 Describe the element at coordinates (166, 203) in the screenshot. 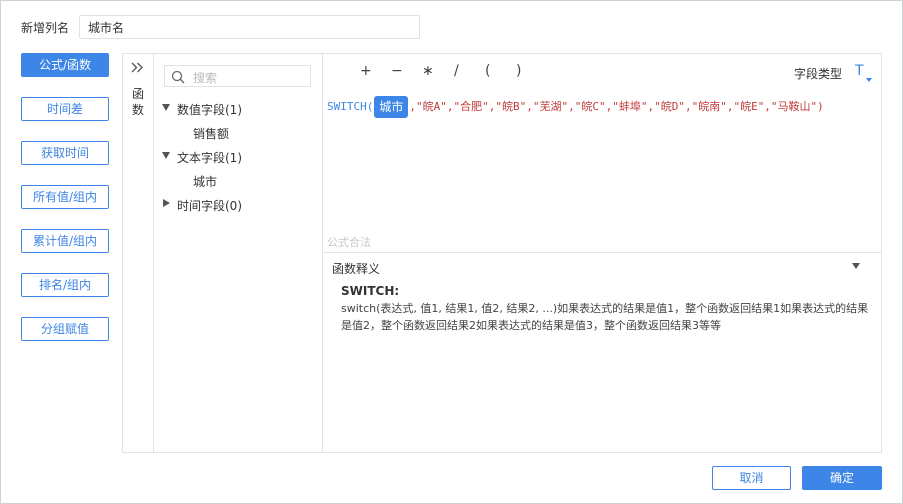

I see `caret-right-icon` at that location.